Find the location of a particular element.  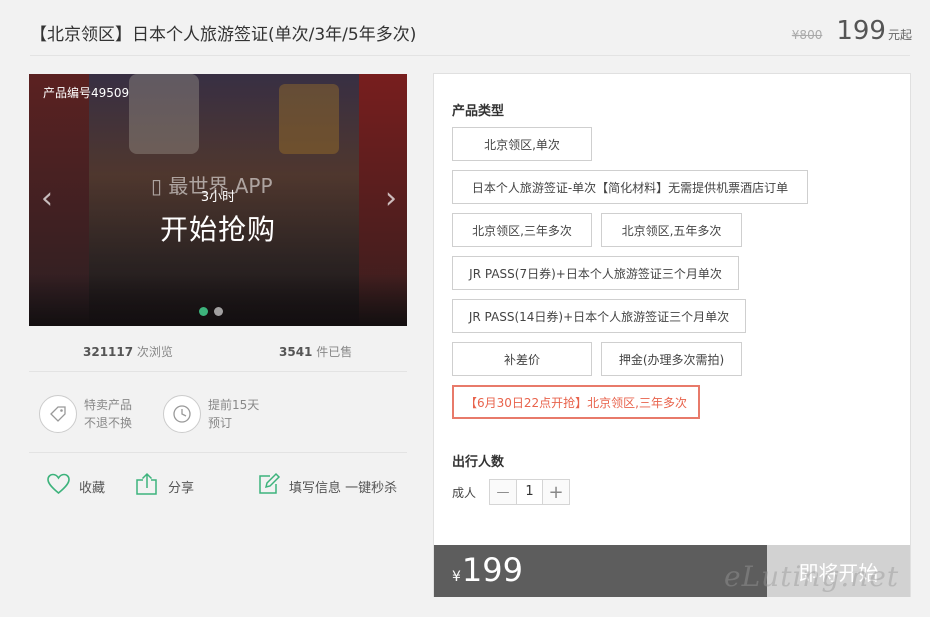

feature-book-ahead: 提前15天 预订 is located at coordinates (211, 414).